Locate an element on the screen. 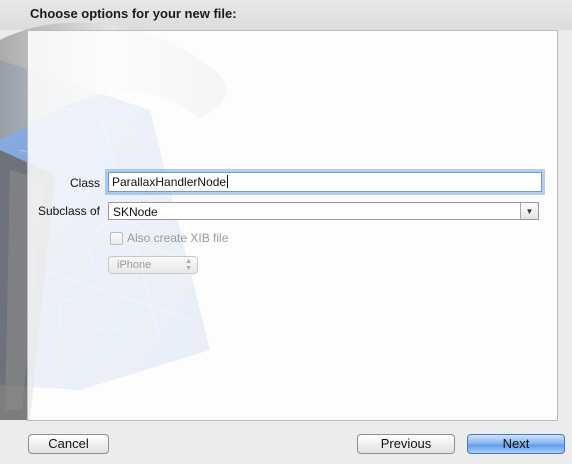 This screenshot has width=572, height=464. chevron-down-icon: ▼ is located at coordinates (529, 211).